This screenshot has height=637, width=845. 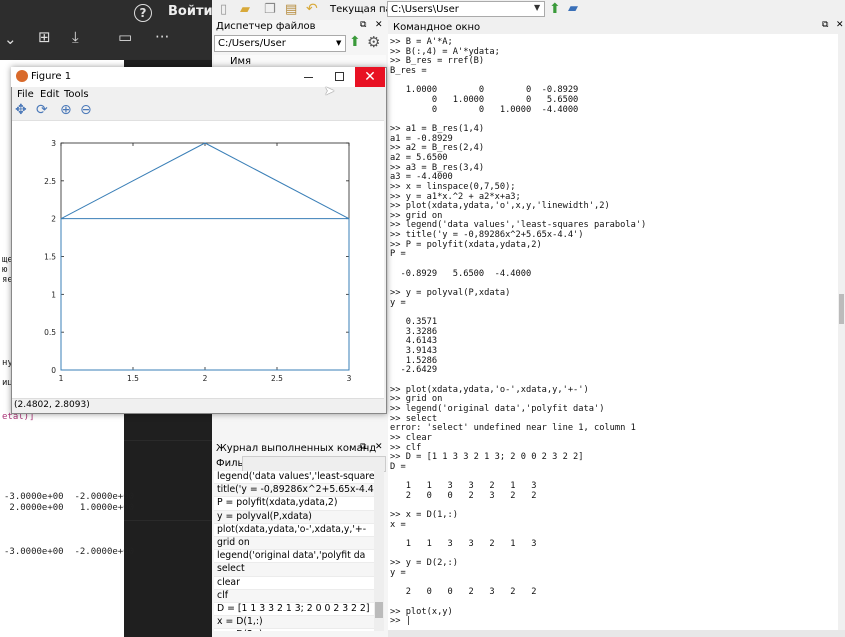 What do you see at coordinates (349, 378) in the screenshot?
I see `x-tick-label: 3` at bounding box center [349, 378].